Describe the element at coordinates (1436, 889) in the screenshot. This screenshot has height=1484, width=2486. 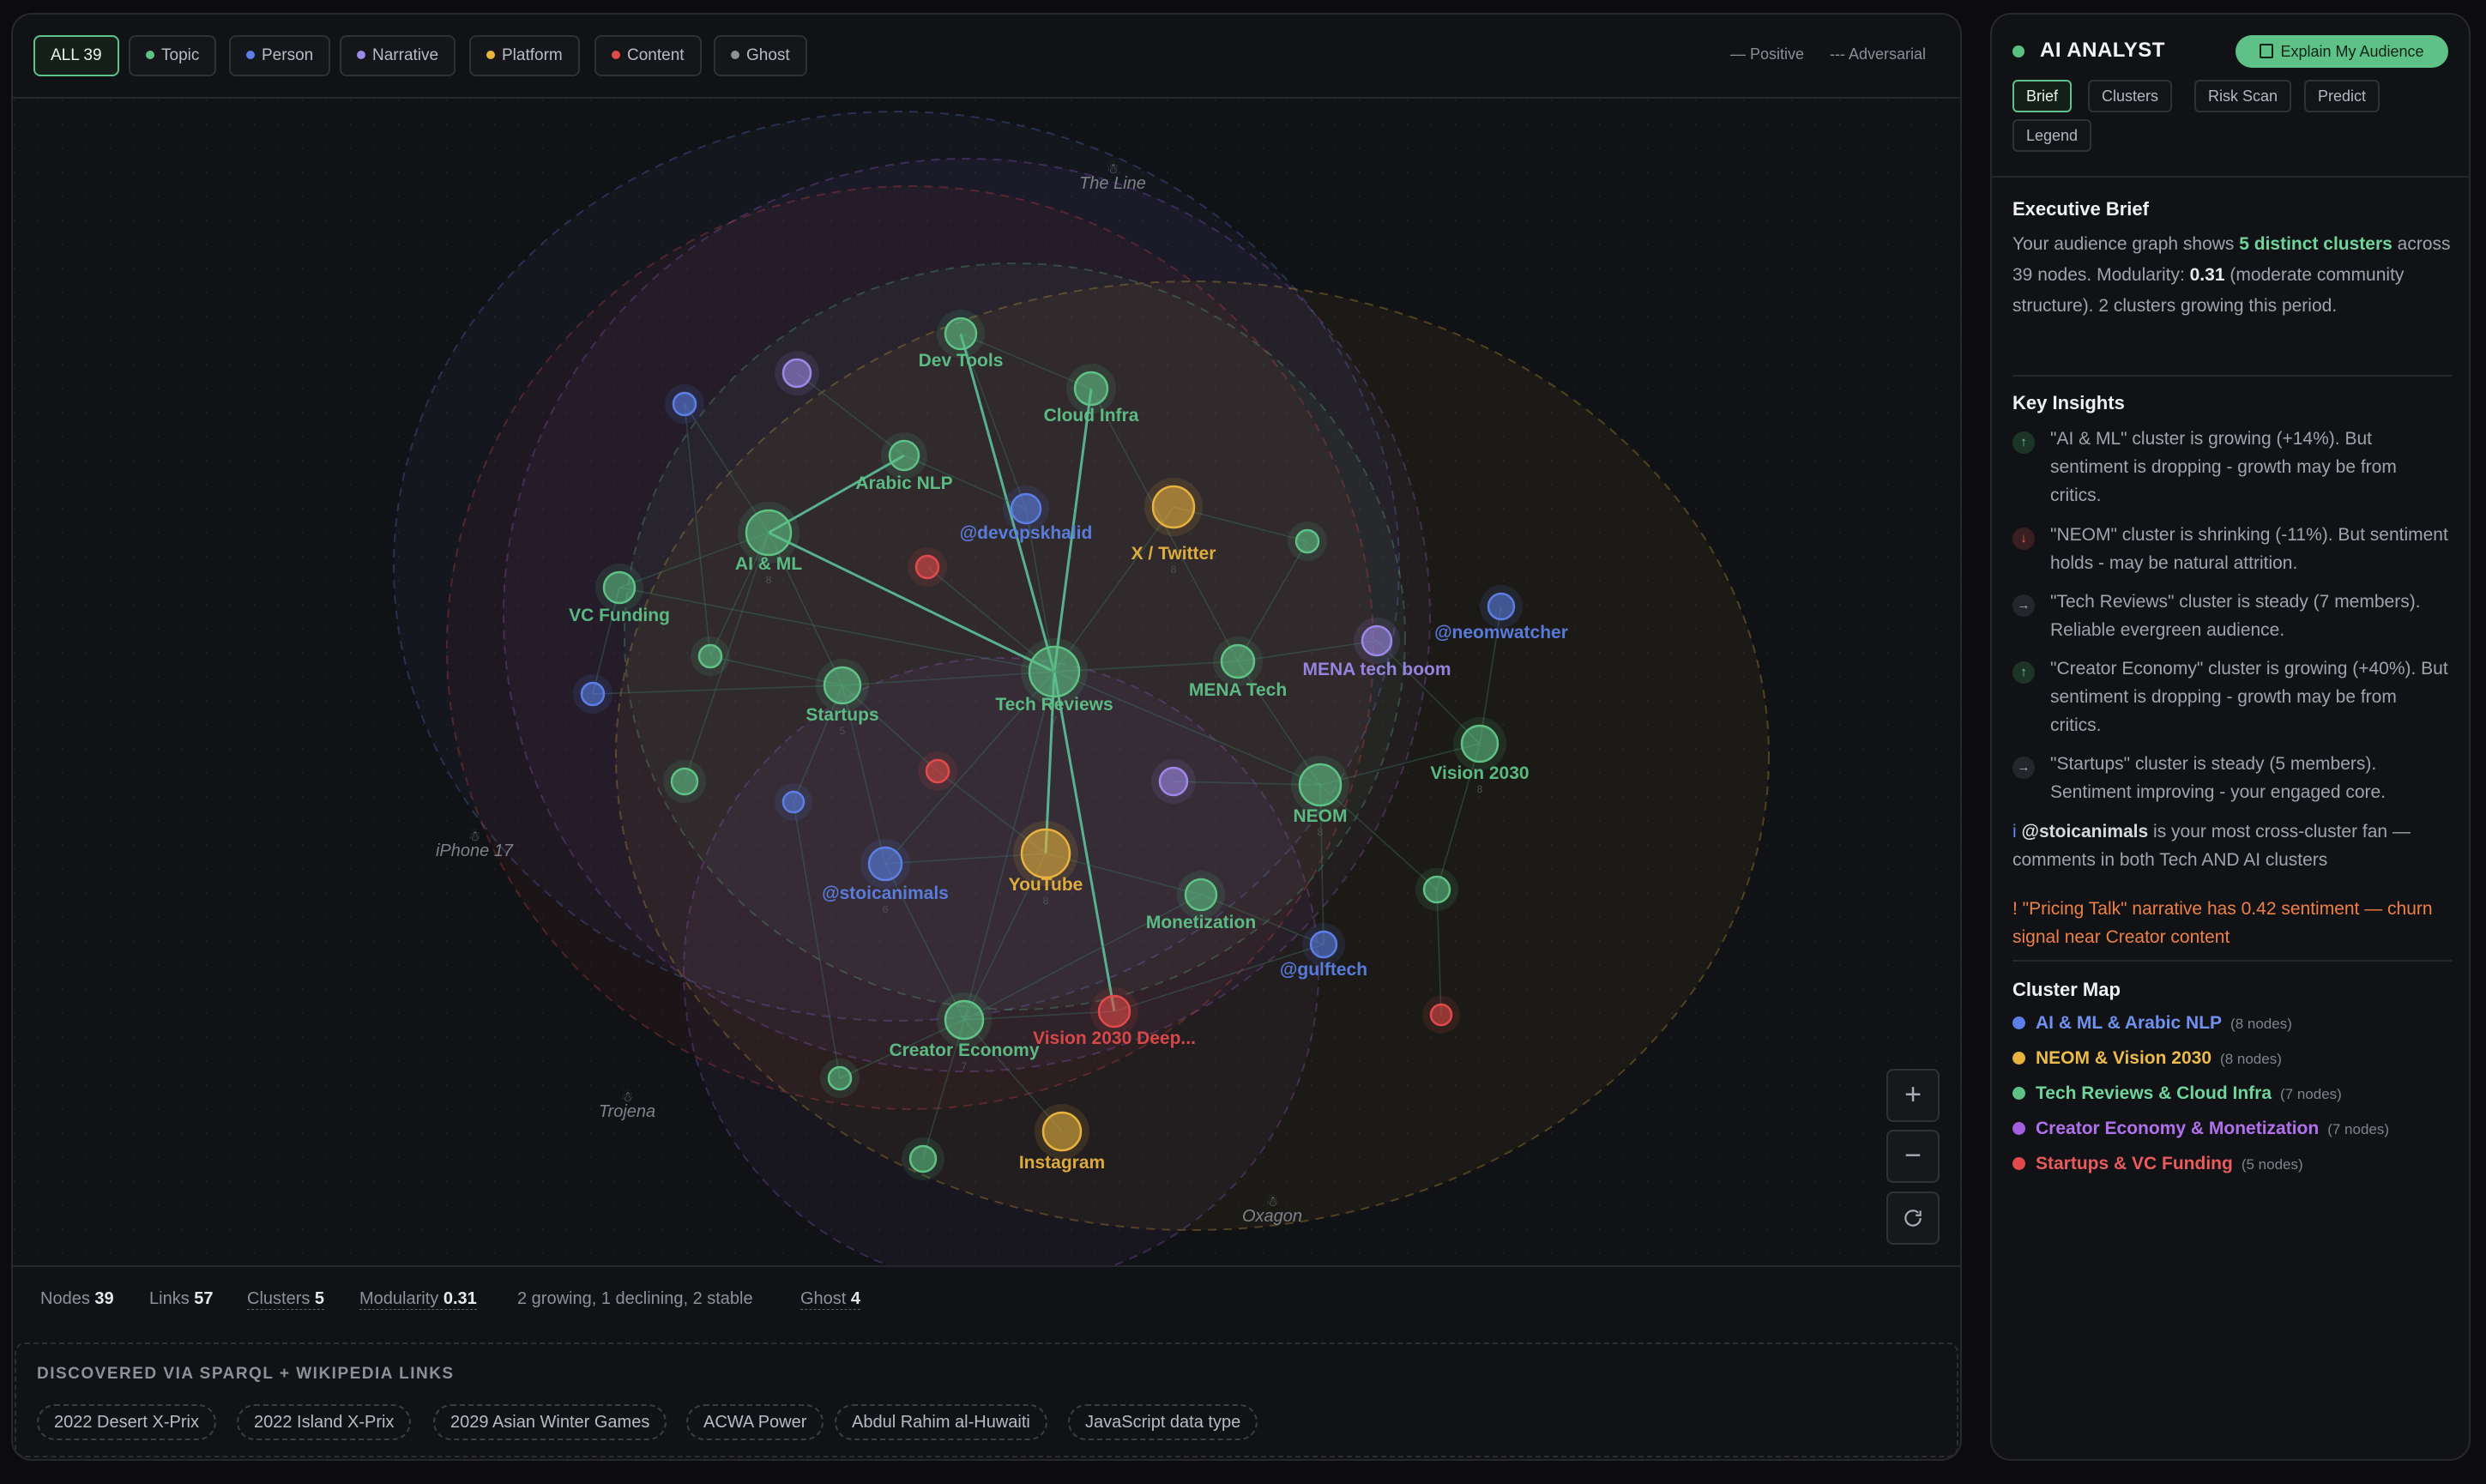
I see `graph-node-u11` at that location.